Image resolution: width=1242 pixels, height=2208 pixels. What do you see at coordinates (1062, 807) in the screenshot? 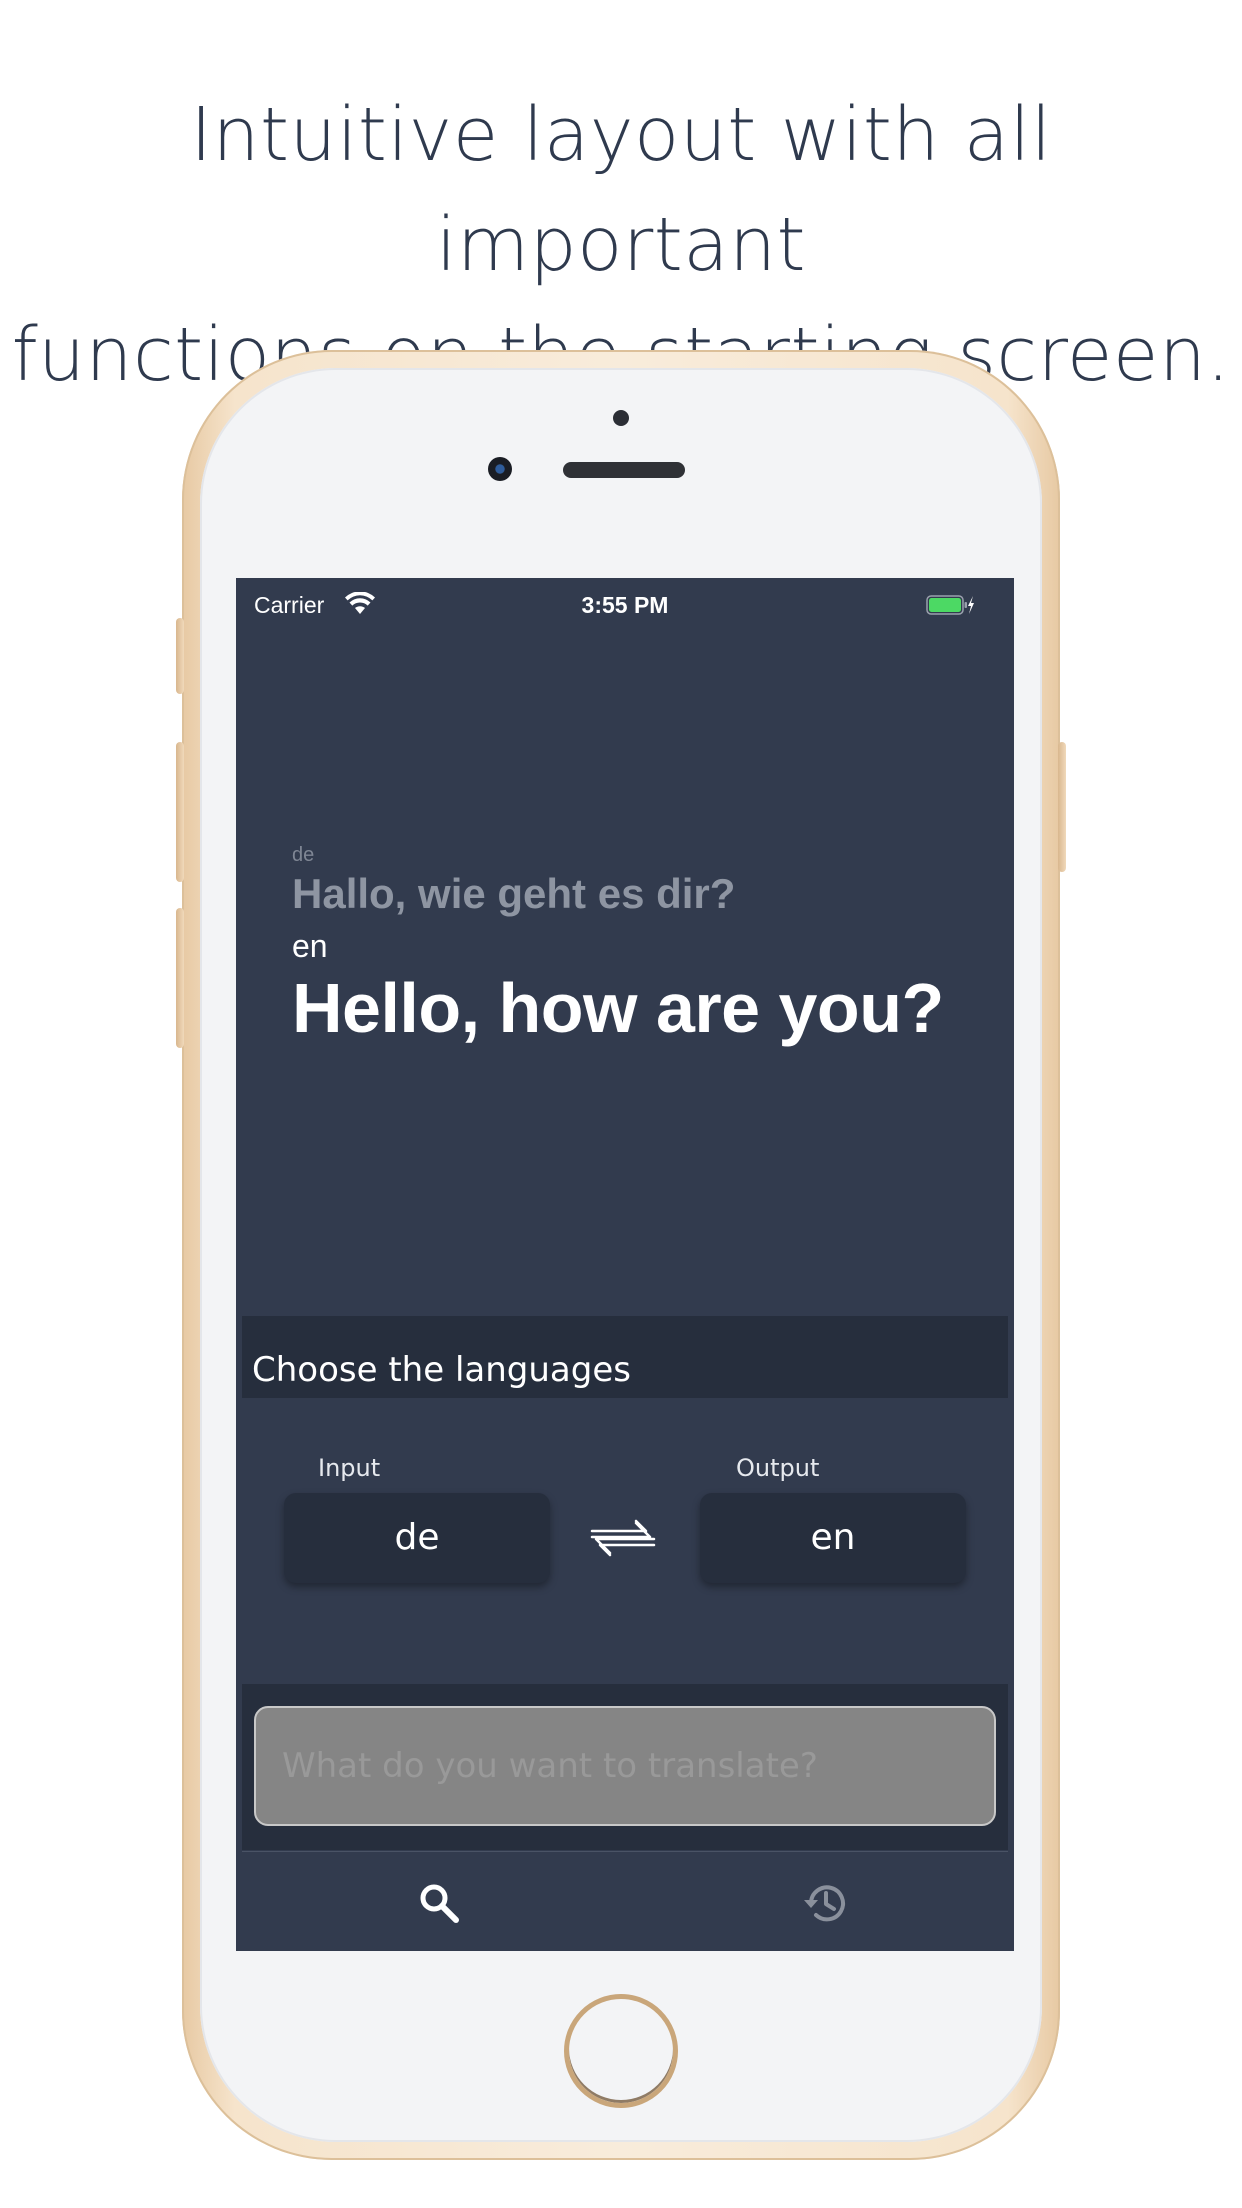
I see `power-button` at bounding box center [1062, 807].